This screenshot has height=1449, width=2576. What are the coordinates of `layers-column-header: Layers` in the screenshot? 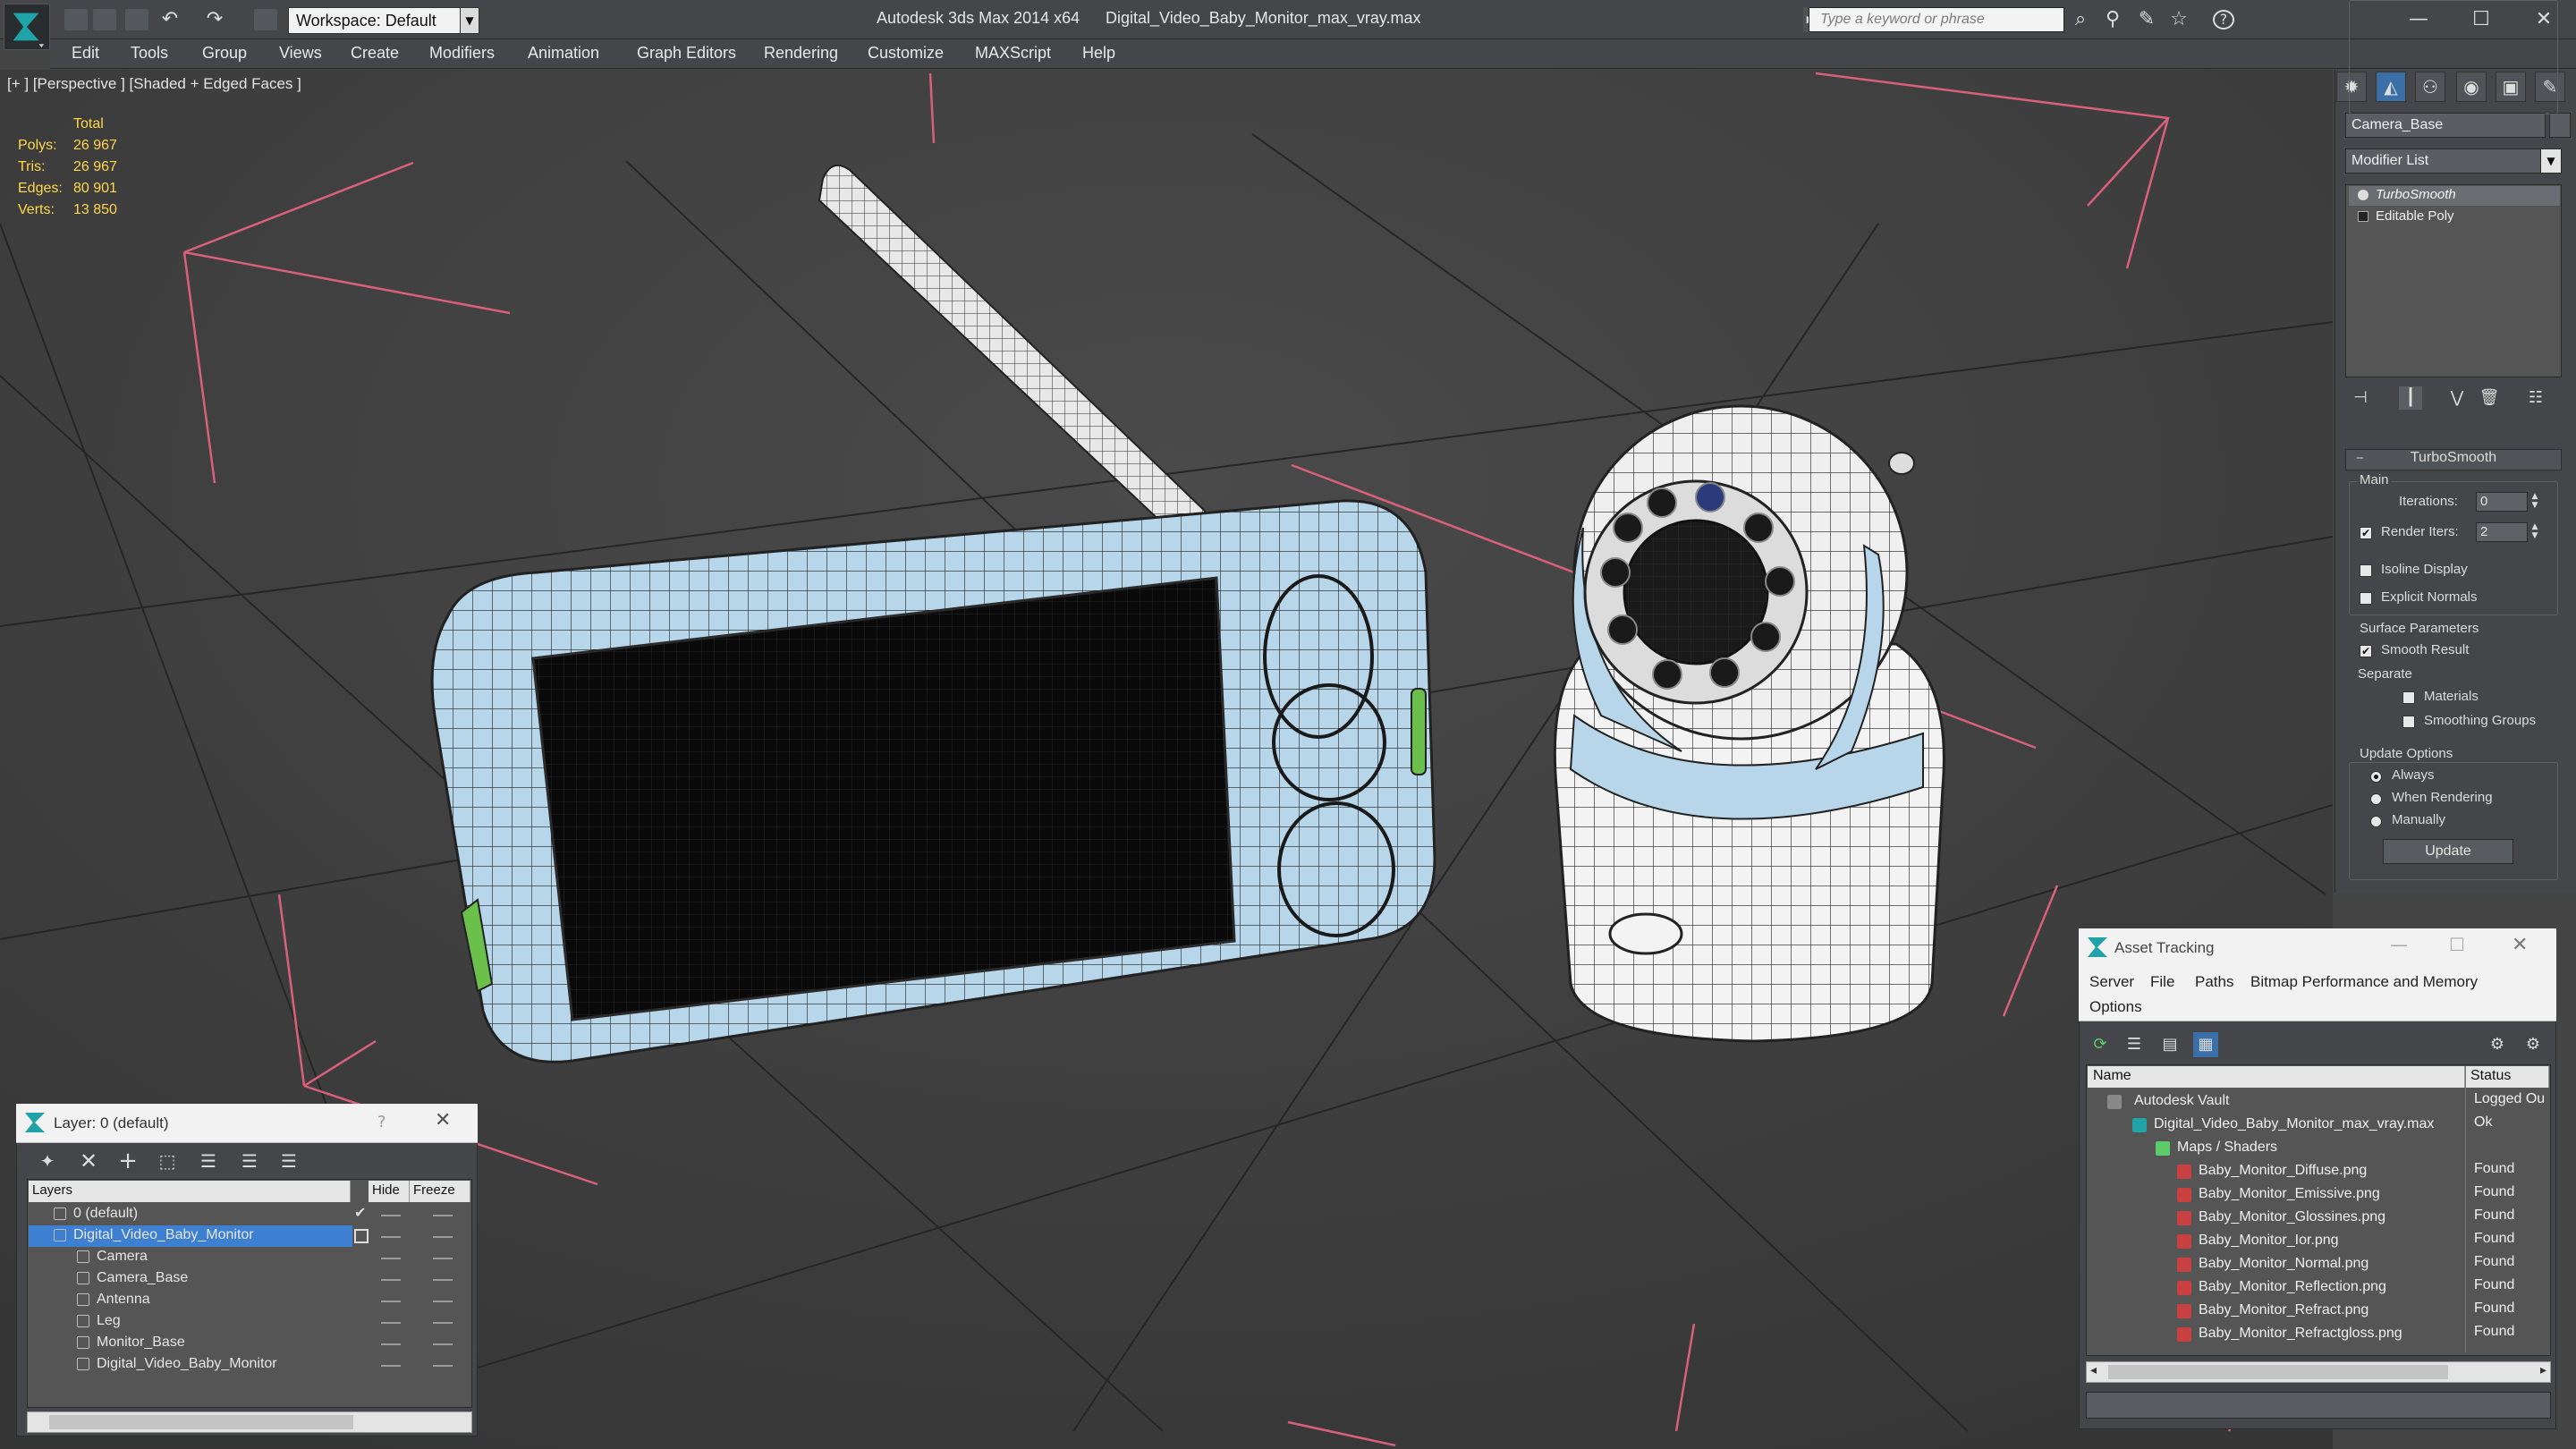 It's located at (190, 1191).